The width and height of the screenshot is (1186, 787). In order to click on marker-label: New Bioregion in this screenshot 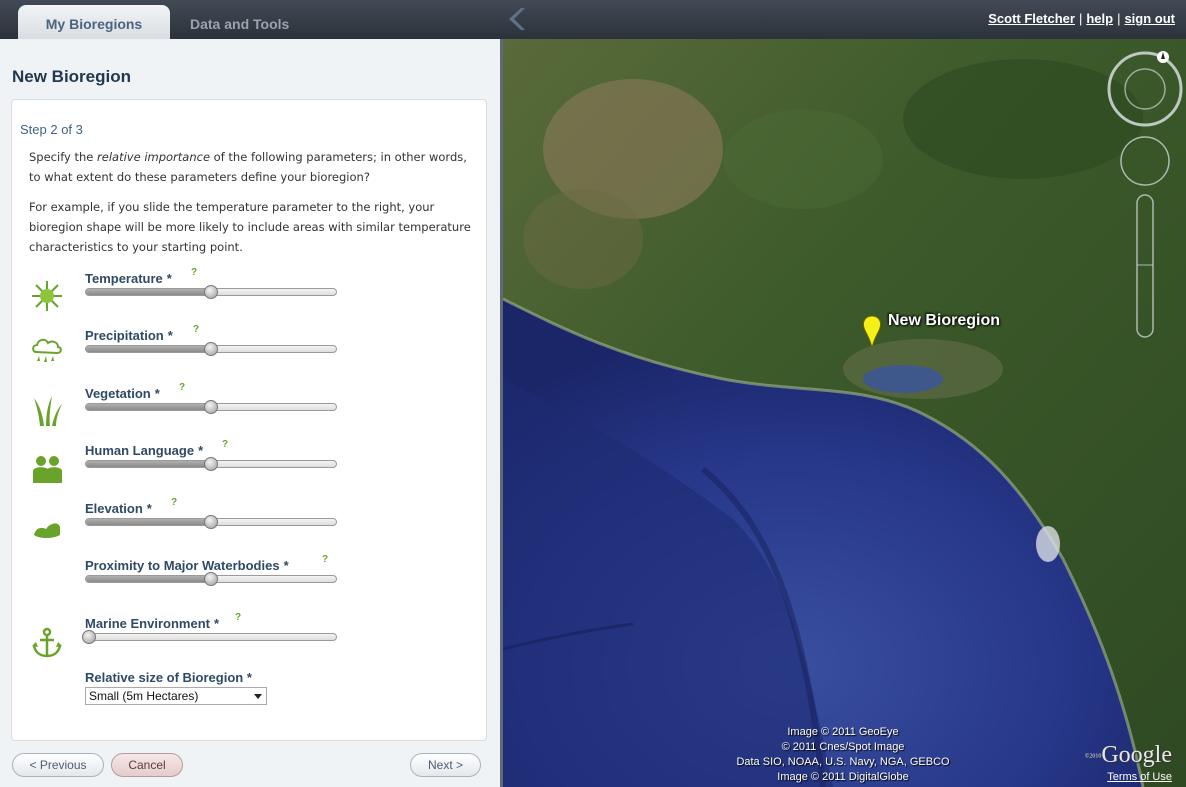, I will do `click(944, 320)`.